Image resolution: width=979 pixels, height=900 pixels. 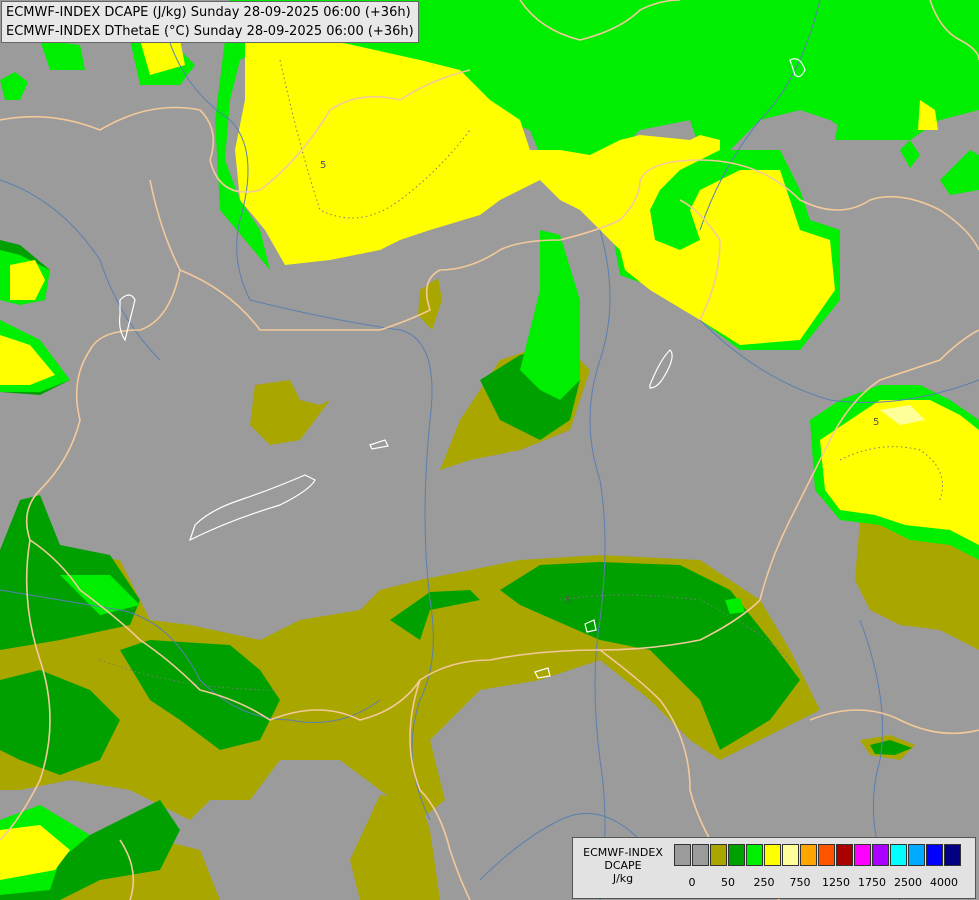 I want to click on legend-title-line: DCAPE, so click(x=623, y=865).